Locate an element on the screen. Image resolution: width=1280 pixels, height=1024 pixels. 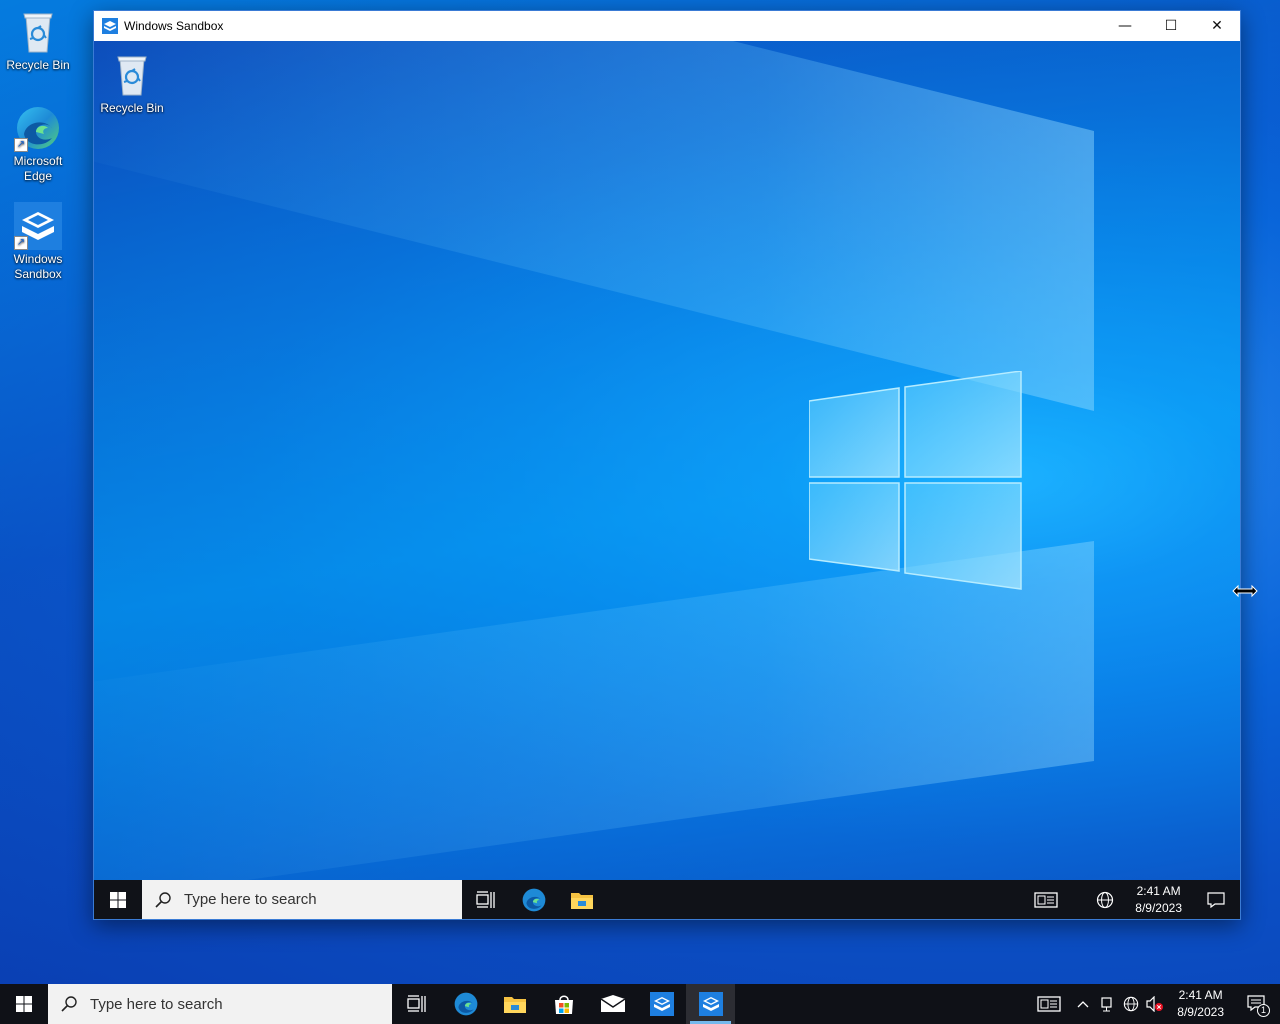
host-taskbar: Type here to search 2:41 AM 8/9/2023 1 is located at coordinates (640, 1004).